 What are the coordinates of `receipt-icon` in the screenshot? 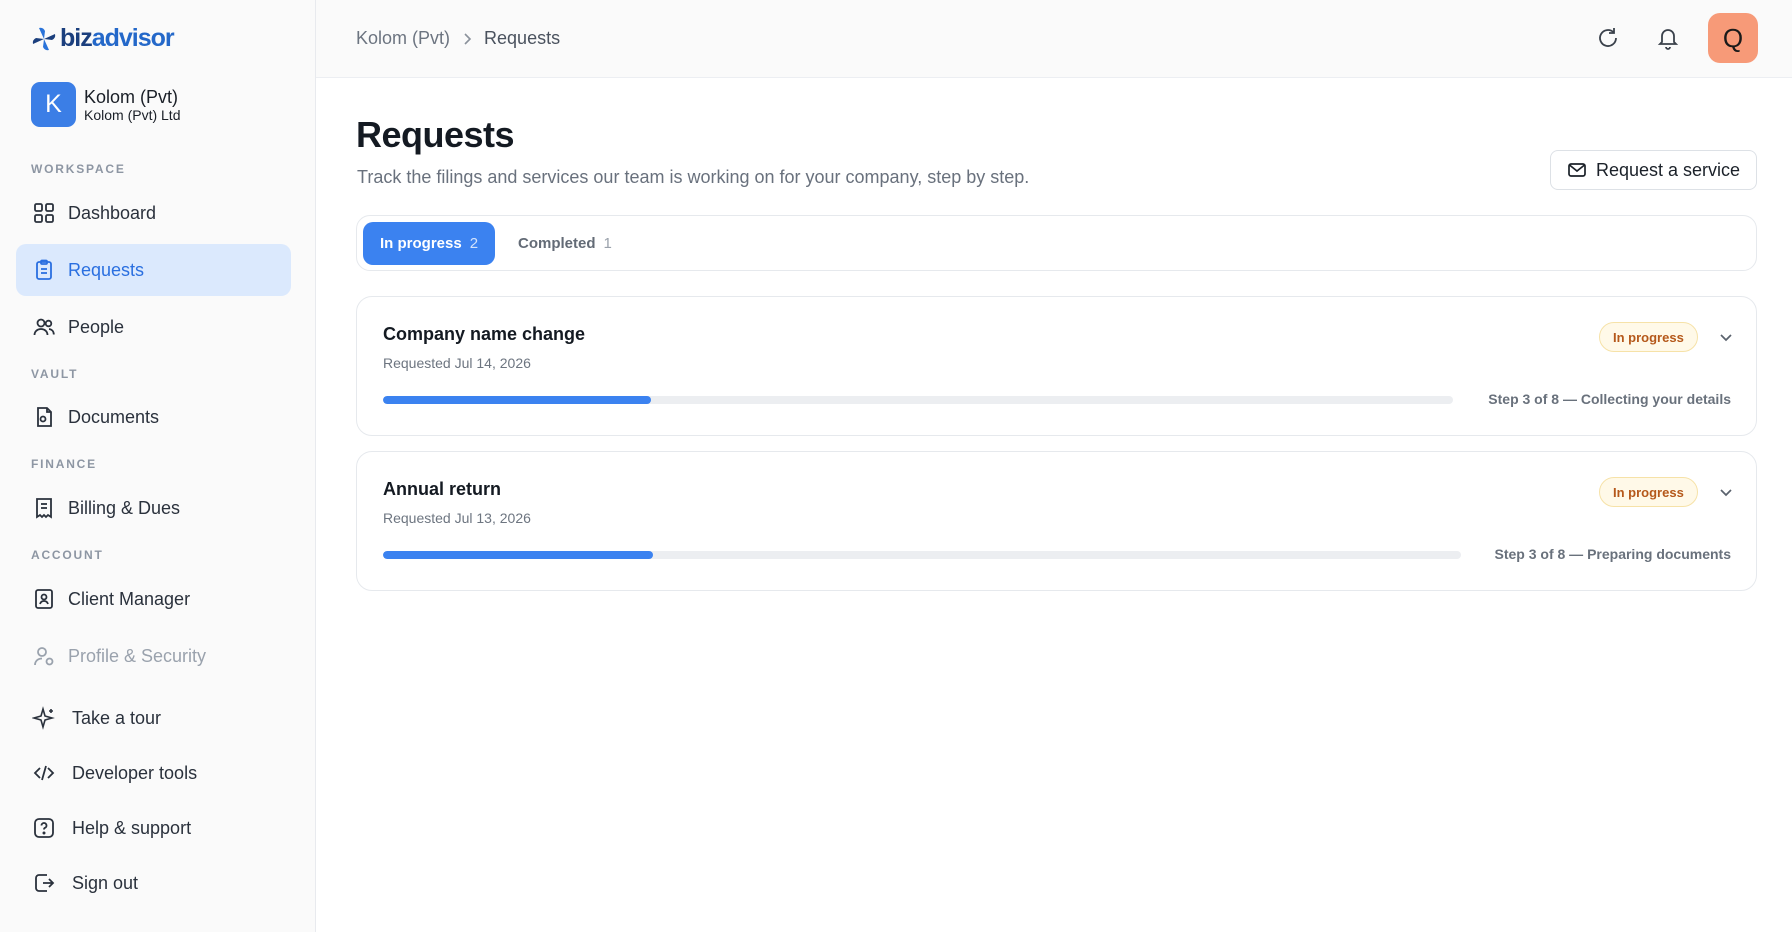 It's located at (44, 508).